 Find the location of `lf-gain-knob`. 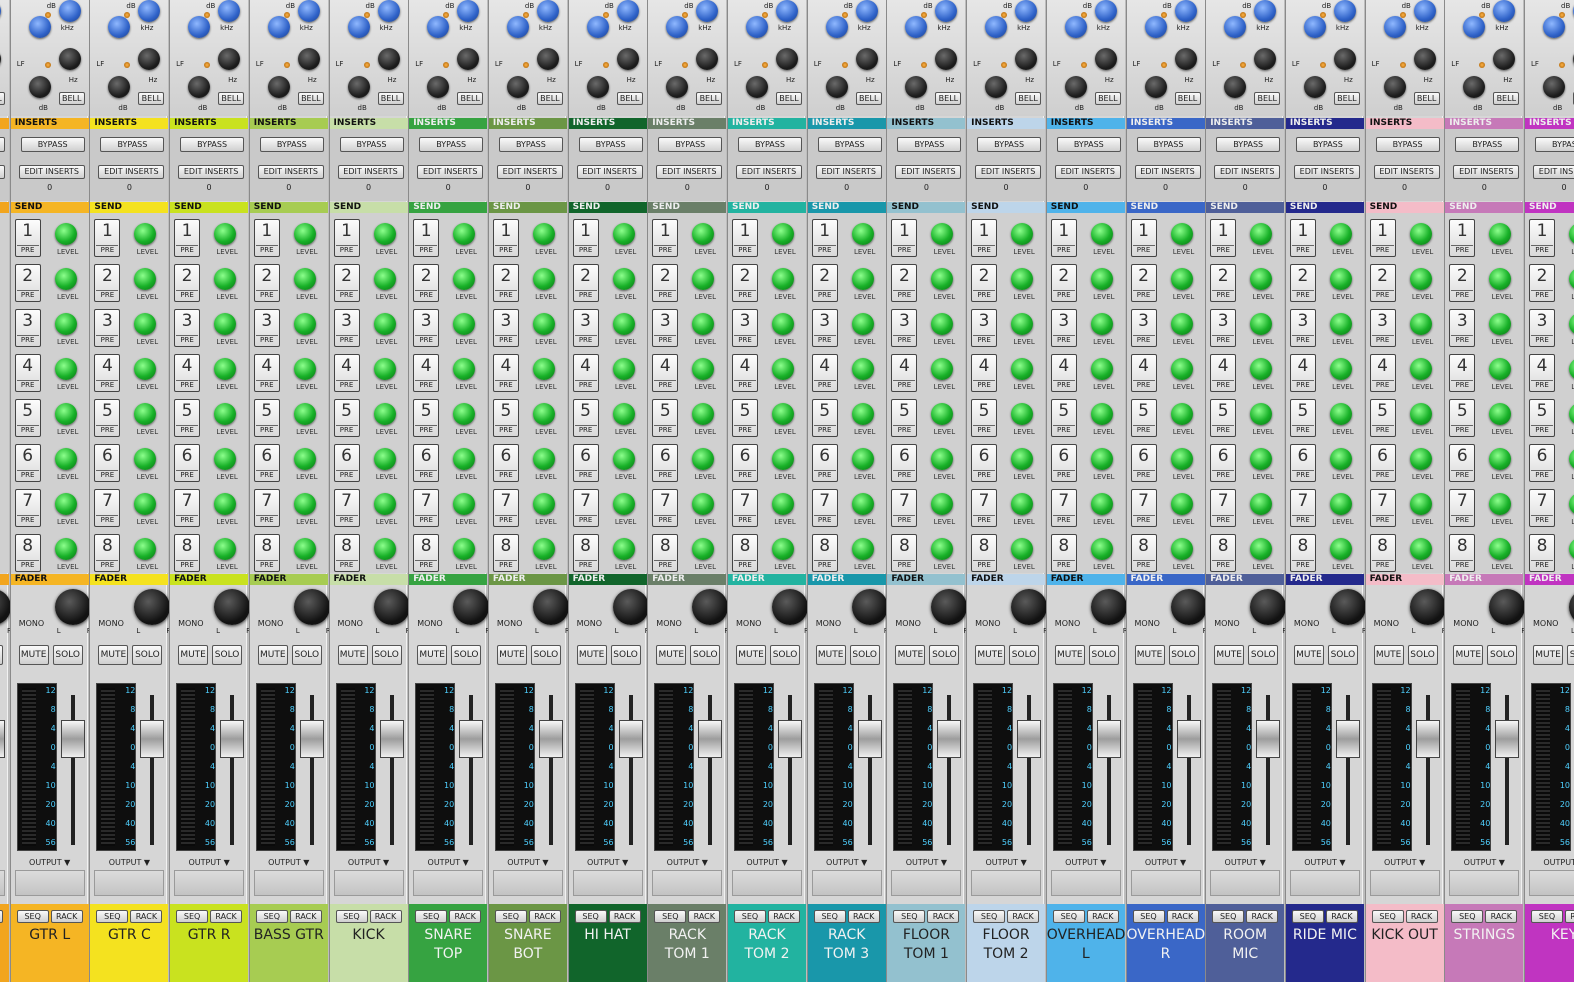

lf-gain-knob is located at coordinates (677, 87).